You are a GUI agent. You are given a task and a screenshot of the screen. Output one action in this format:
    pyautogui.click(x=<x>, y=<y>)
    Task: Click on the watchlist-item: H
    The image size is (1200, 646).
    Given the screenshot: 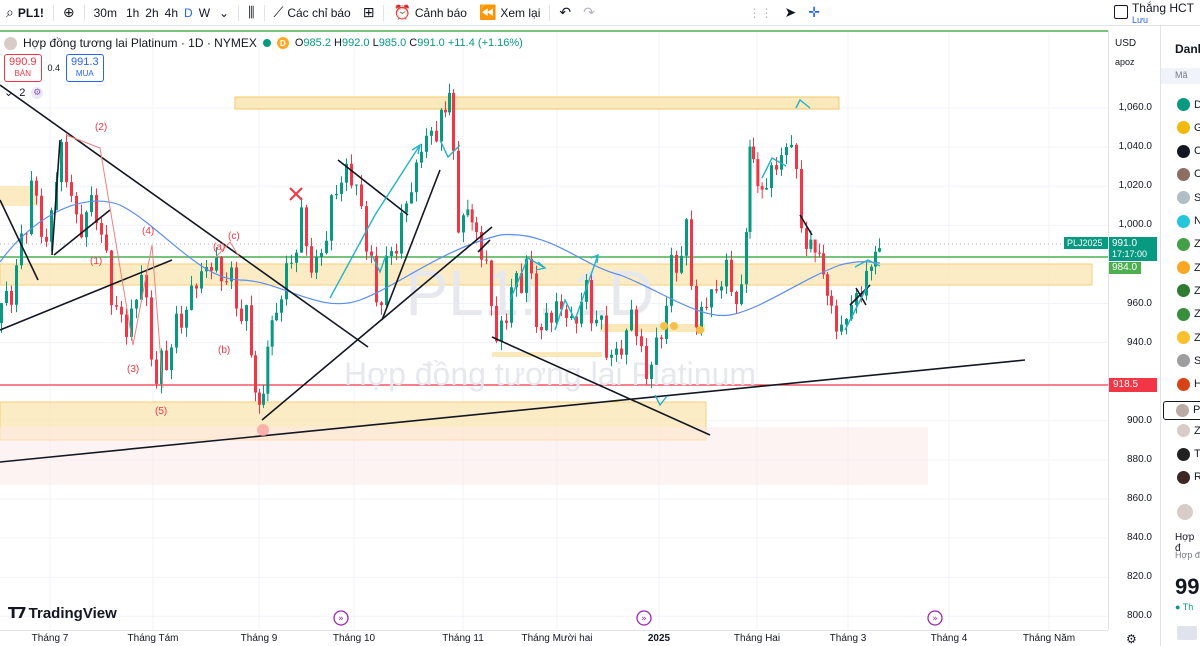 What is the action you would take?
    pyautogui.click(x=1188, y=384)
    